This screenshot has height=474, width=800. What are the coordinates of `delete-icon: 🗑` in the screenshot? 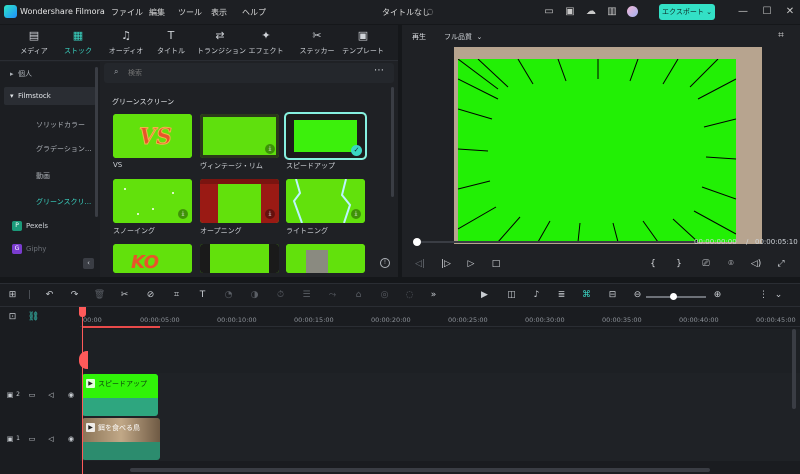 It's located at (99, 295).